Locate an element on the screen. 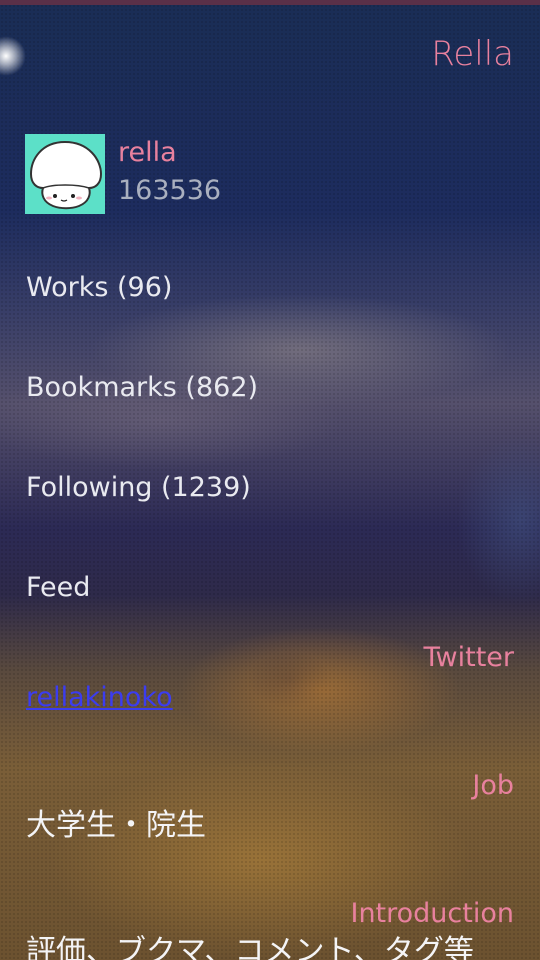 The width and height of the screenshot is (540, 960). job-label: Job is located at coordinates (493, 785).